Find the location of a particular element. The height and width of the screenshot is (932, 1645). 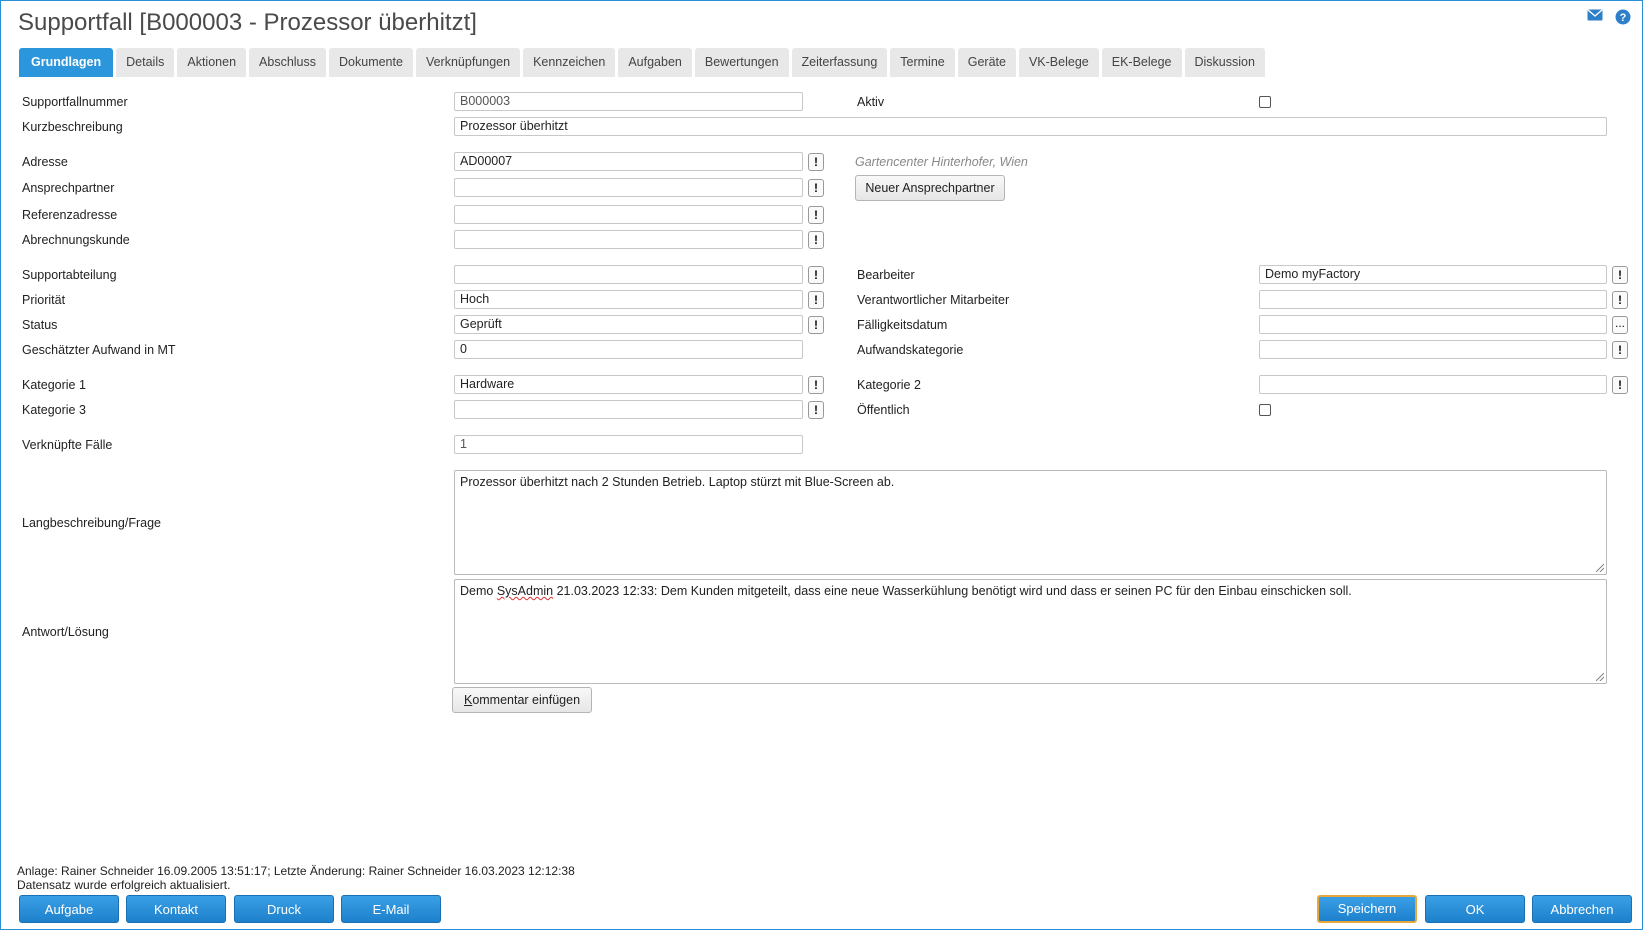

label-faelligkeitsdatum: Fälligkeitsdatum is located at coordinates (902, 325).